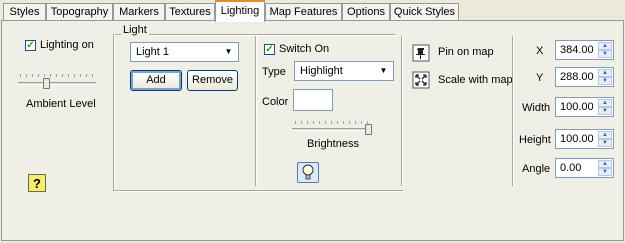 This screenshot has height=243, width=625. Describe the element at coordinates (368, 129) in the screenshot. I see `brightness-slider-thumb` at that location.